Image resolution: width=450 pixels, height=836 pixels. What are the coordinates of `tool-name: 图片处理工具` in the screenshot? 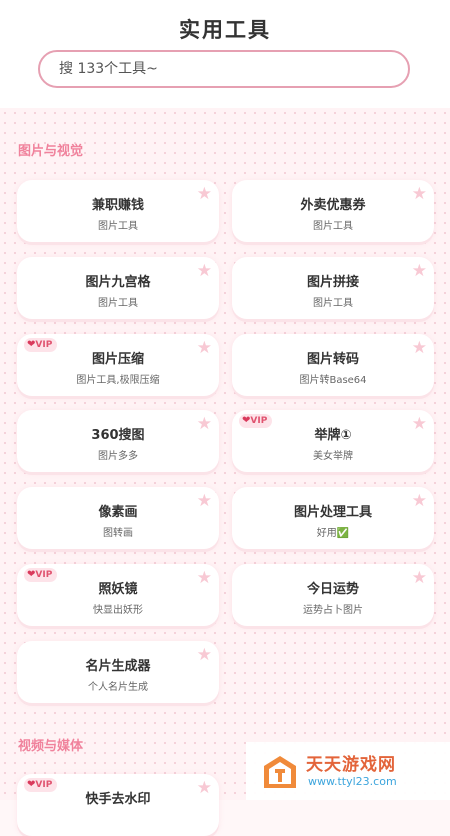 It's located at (332, 512).